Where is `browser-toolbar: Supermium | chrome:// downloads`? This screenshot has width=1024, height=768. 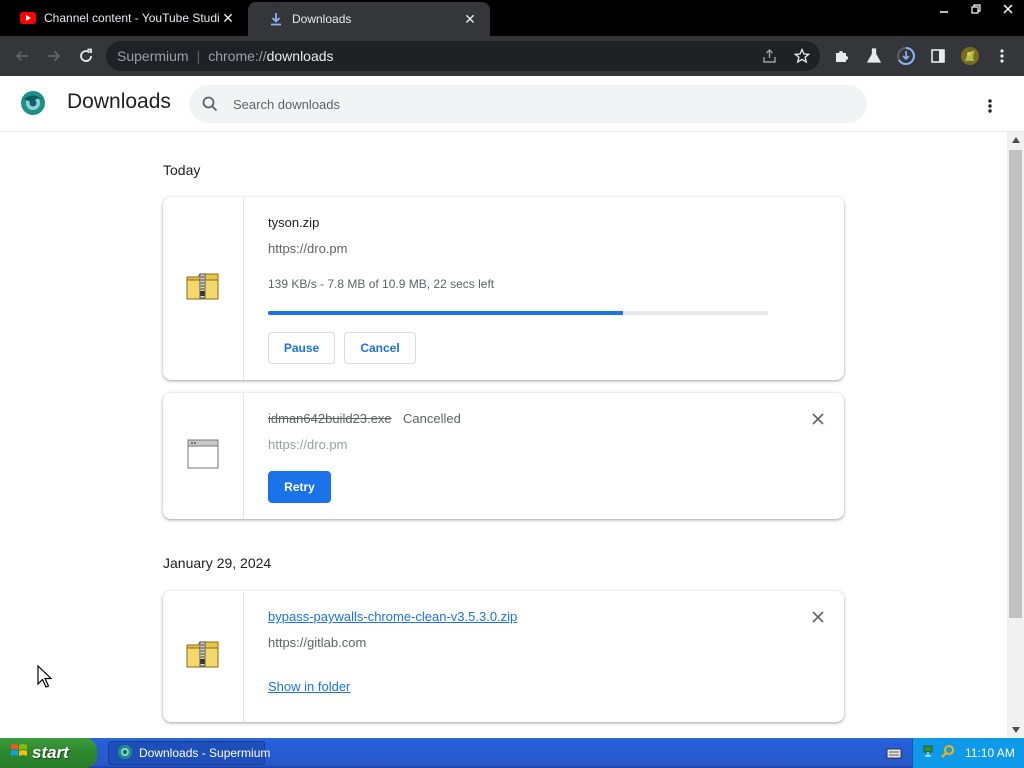 browser-toolbar: Supermium | chrome:// downloads is located at coordinates (512, 56).